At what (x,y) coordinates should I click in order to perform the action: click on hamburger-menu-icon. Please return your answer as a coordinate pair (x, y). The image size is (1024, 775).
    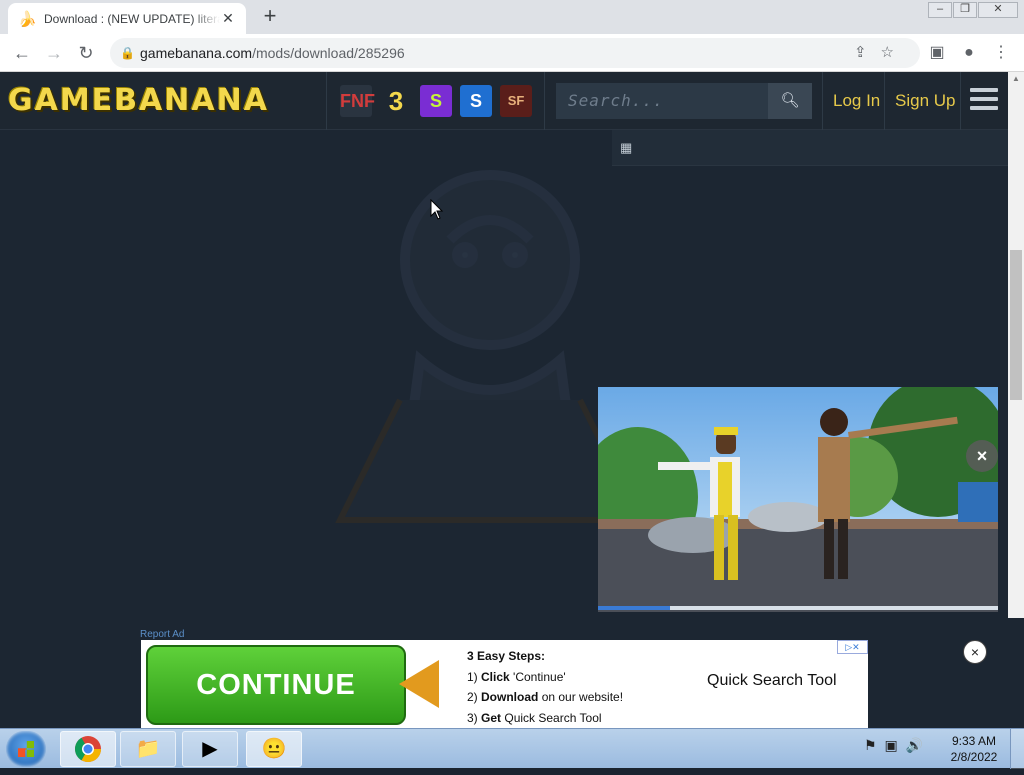
    Looking at the image, I should click on (984, 100).